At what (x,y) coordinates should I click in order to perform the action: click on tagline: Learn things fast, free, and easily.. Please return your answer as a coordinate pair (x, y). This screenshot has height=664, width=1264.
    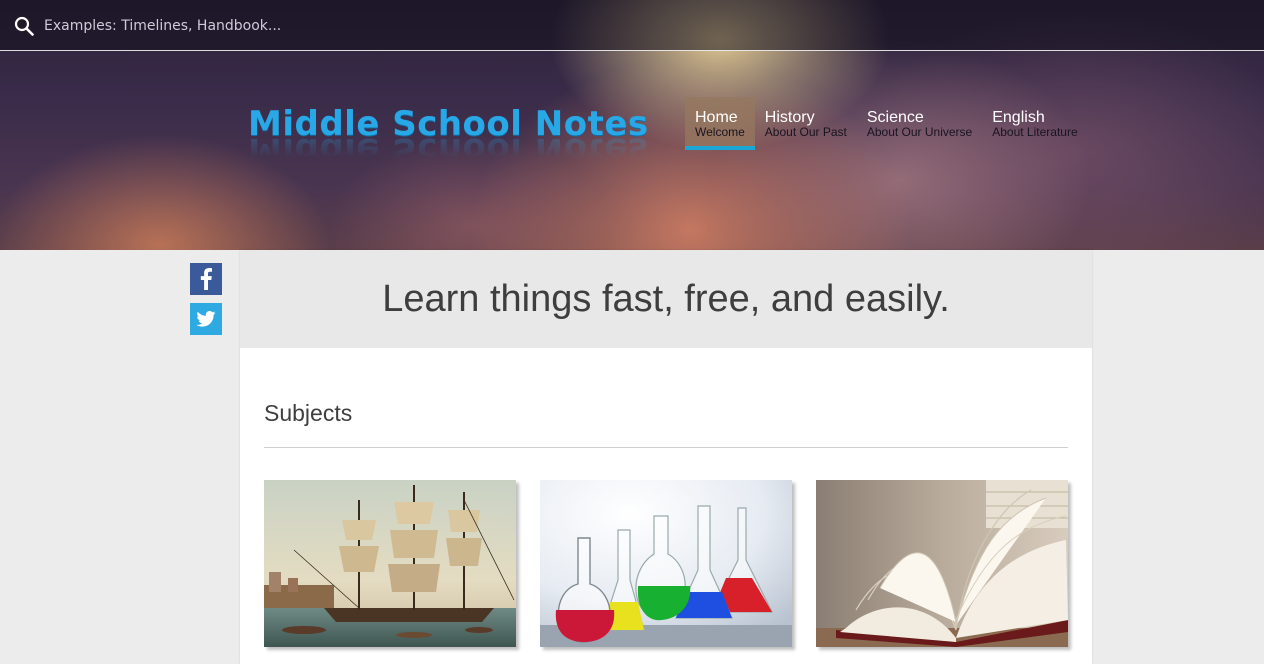
    Looking at the image, I should click on (666, 298).